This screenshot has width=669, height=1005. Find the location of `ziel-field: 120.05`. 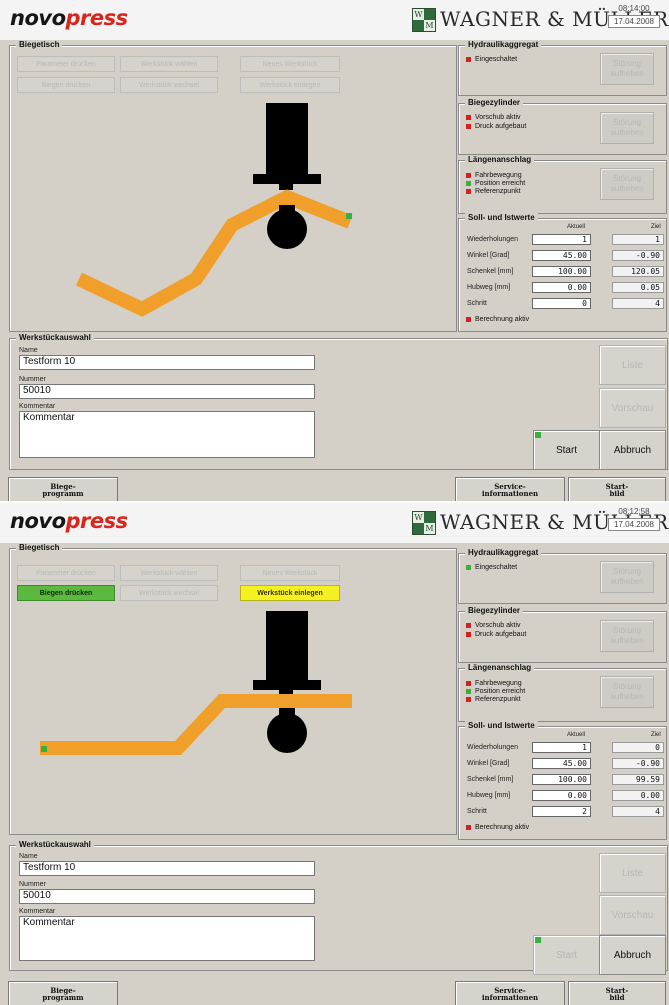

ziel-field: 120.05 is located at coordinates (638, 271).